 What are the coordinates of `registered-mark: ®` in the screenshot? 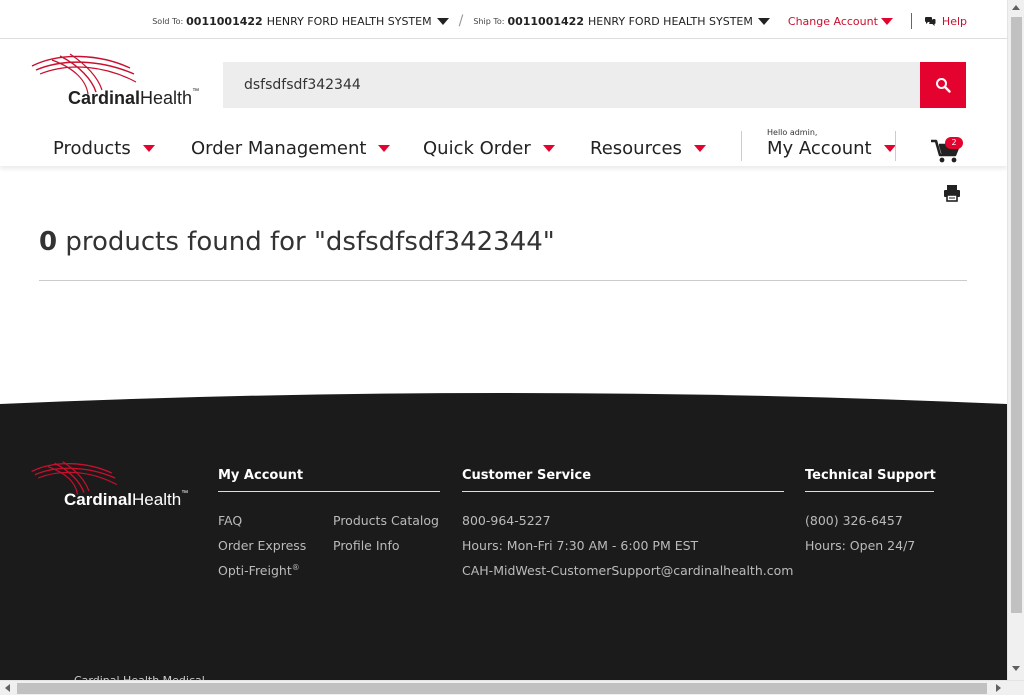 It's located at (295, 567).